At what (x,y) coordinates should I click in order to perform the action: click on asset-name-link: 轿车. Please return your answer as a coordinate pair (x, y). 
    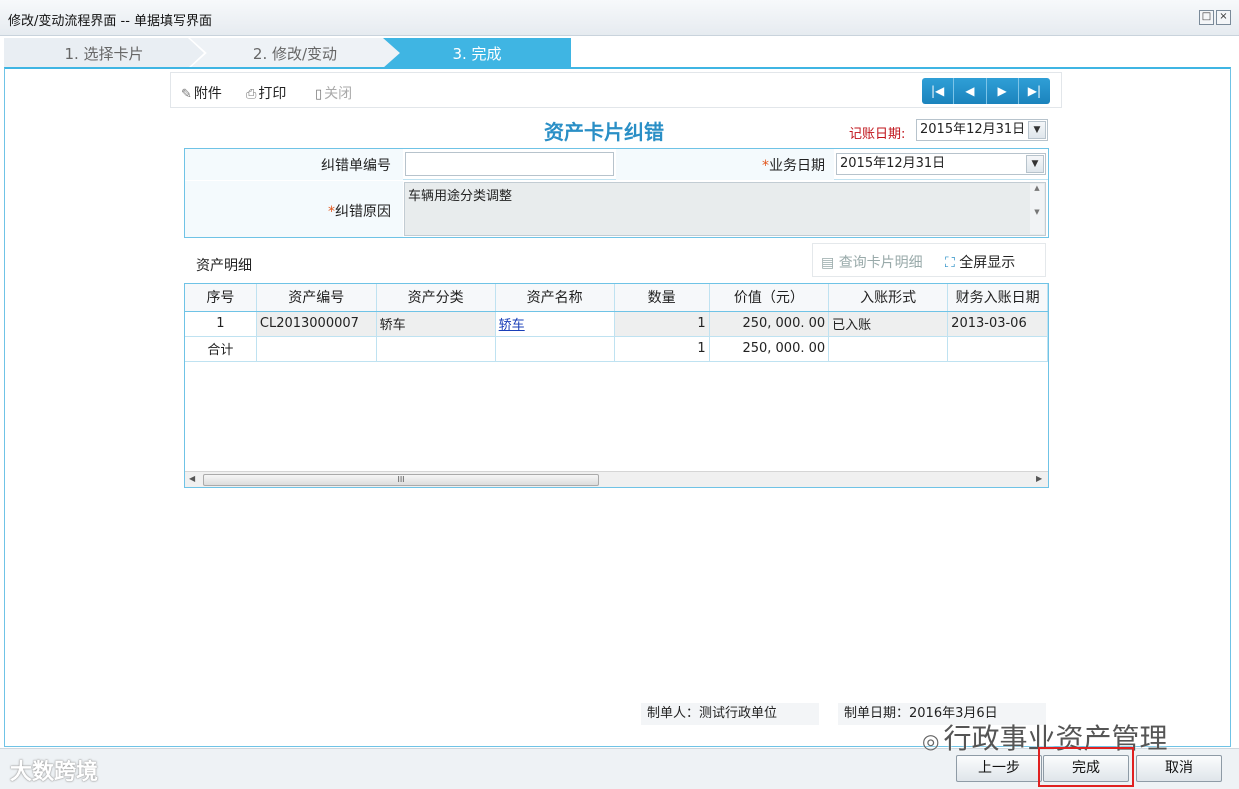
    Looking at the image, I should click on (512, 325).